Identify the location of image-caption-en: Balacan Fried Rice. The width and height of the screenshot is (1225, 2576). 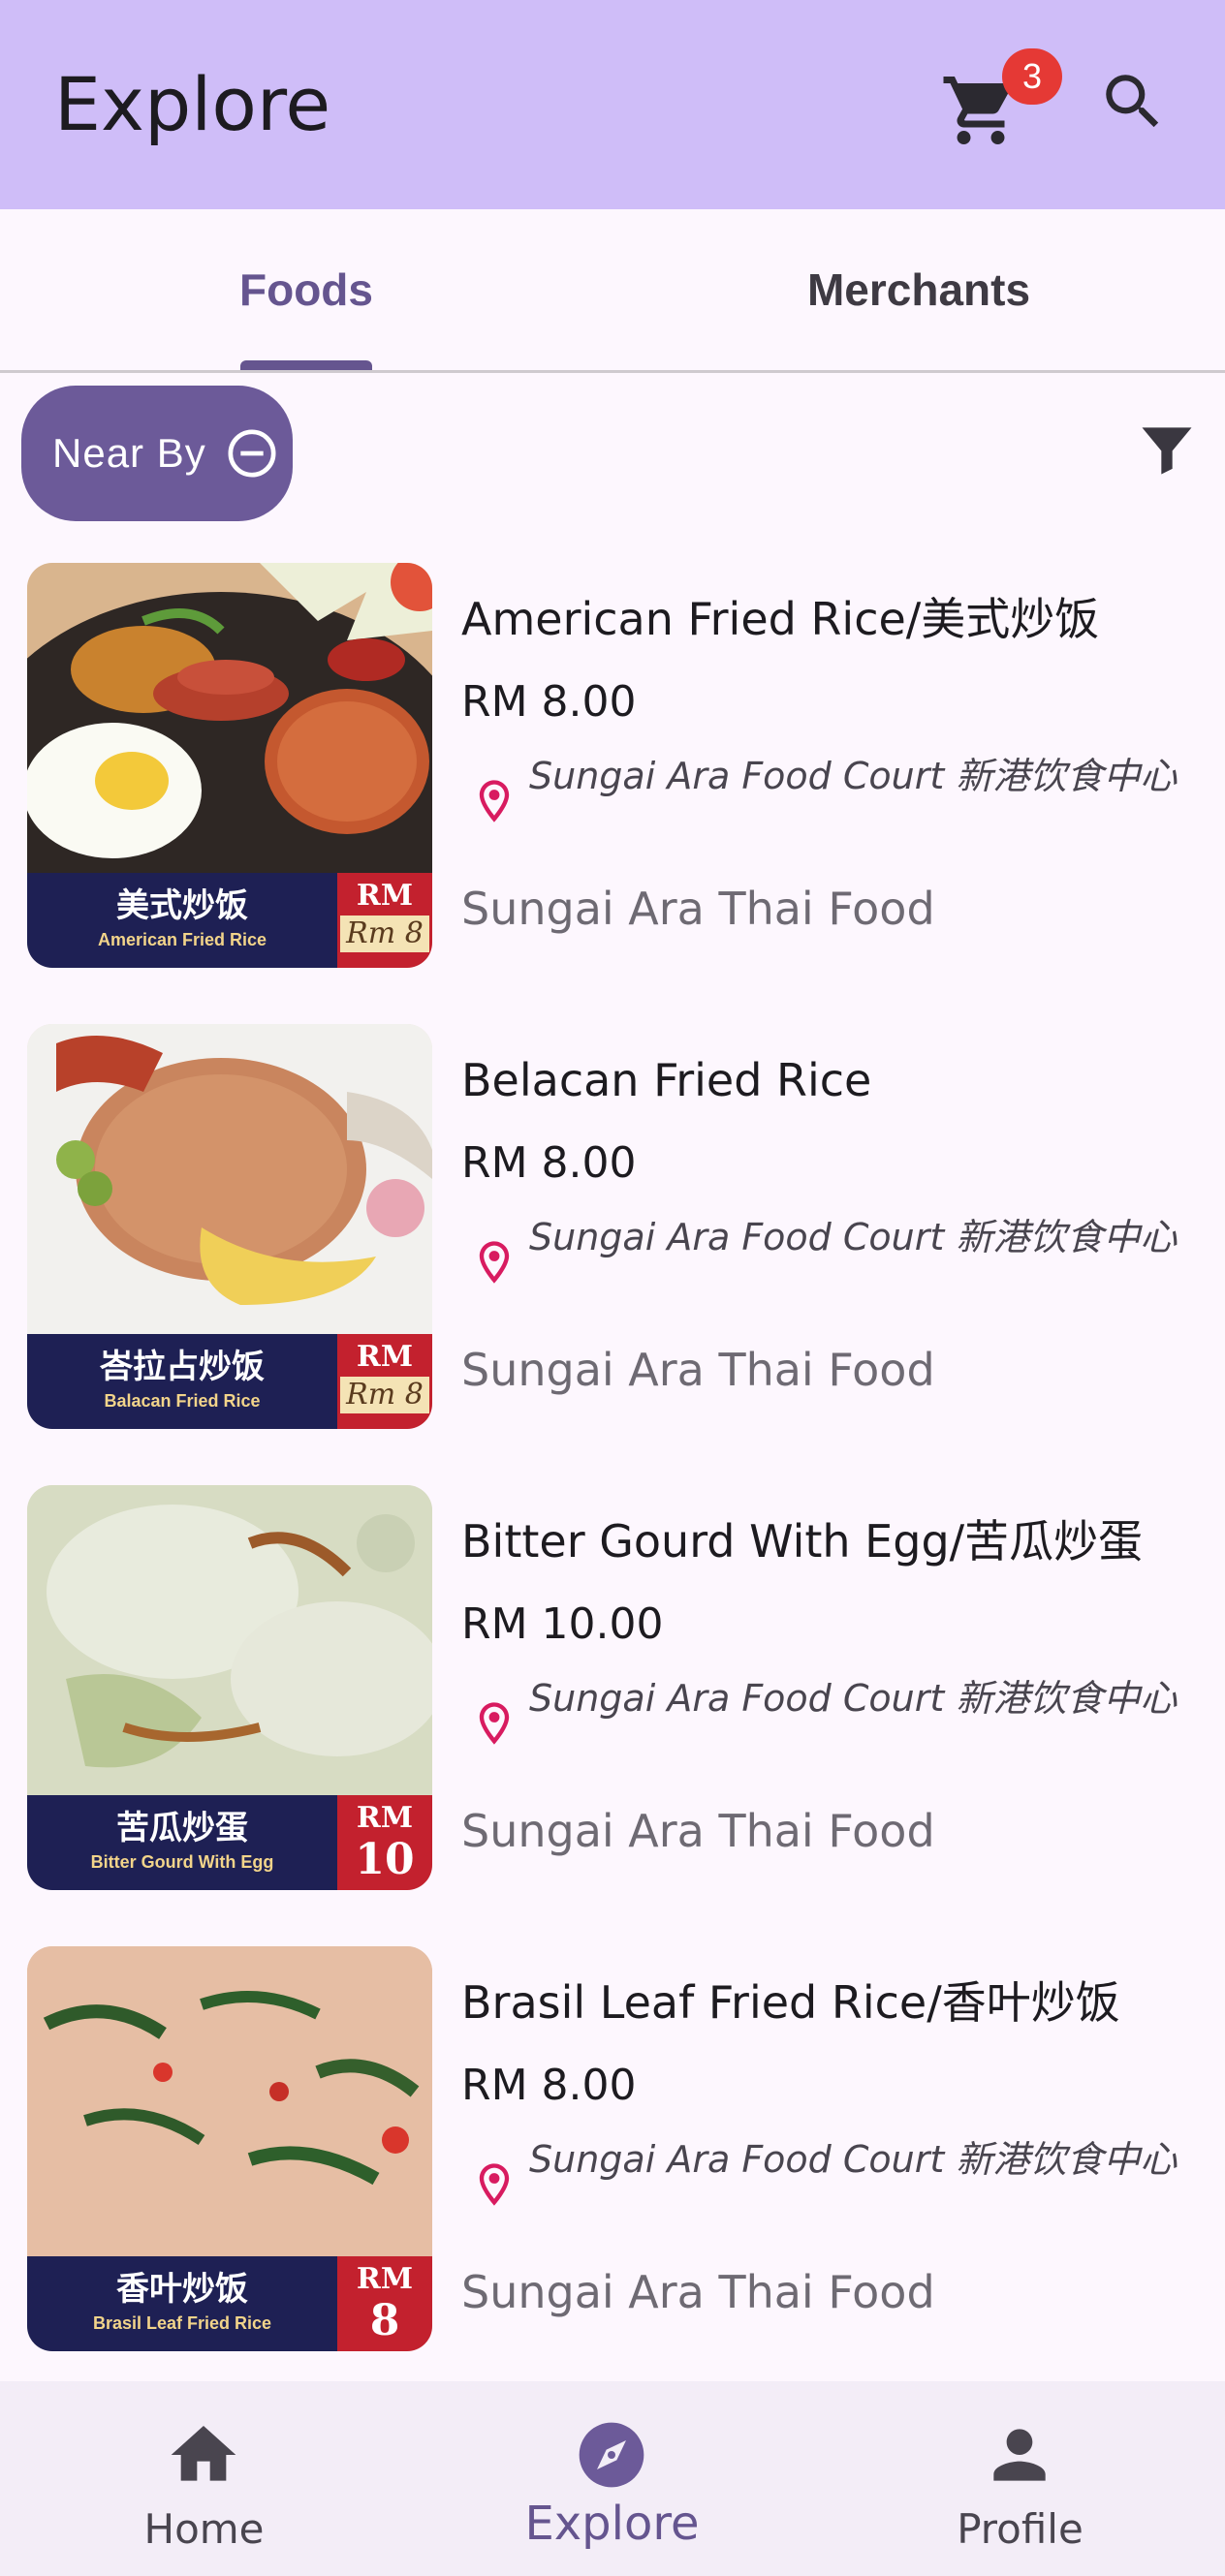
(182, 1401).